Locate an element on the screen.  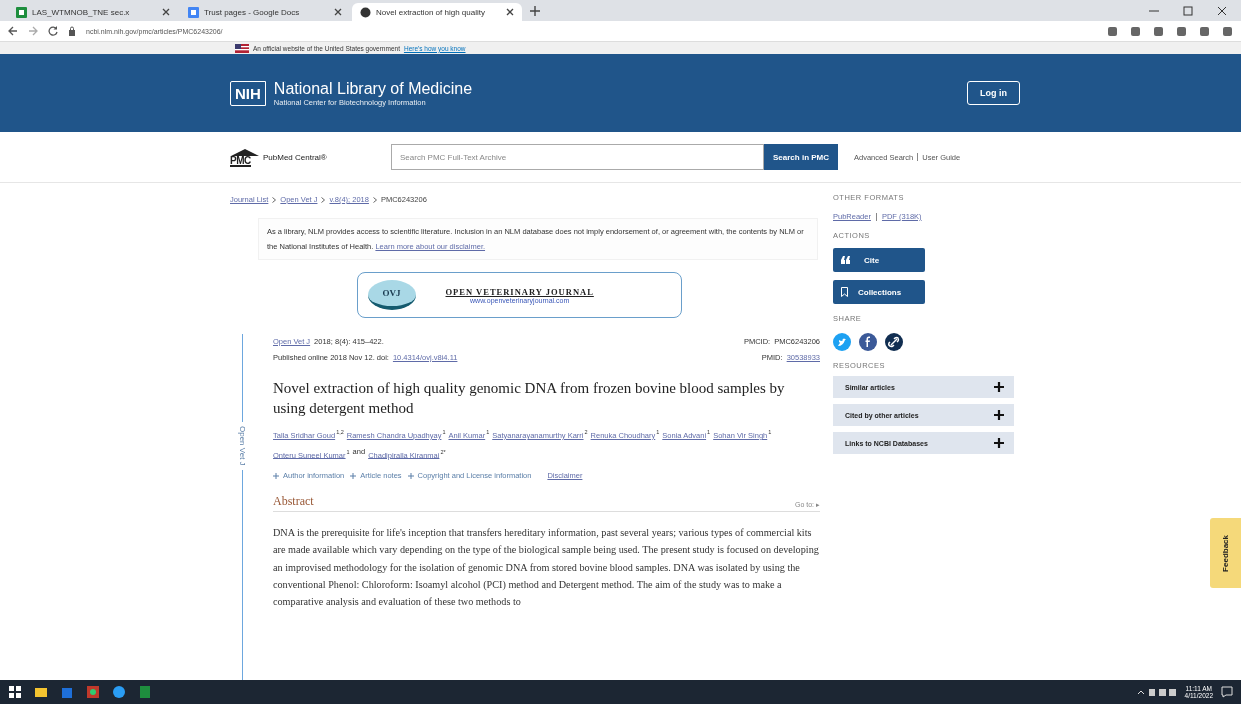
browser-tab: Novel extraction of high quality is located at coordinates (437, 12).